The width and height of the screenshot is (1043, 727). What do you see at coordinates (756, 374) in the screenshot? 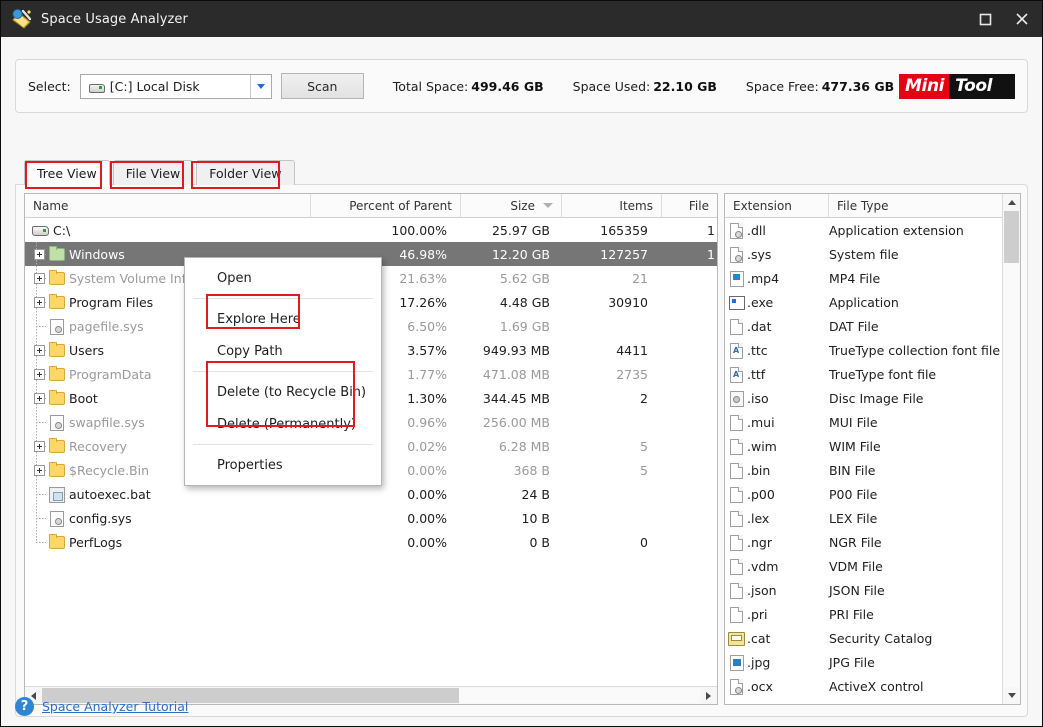
I see `extension-label: .ttf` at bounding box center [756, 374].